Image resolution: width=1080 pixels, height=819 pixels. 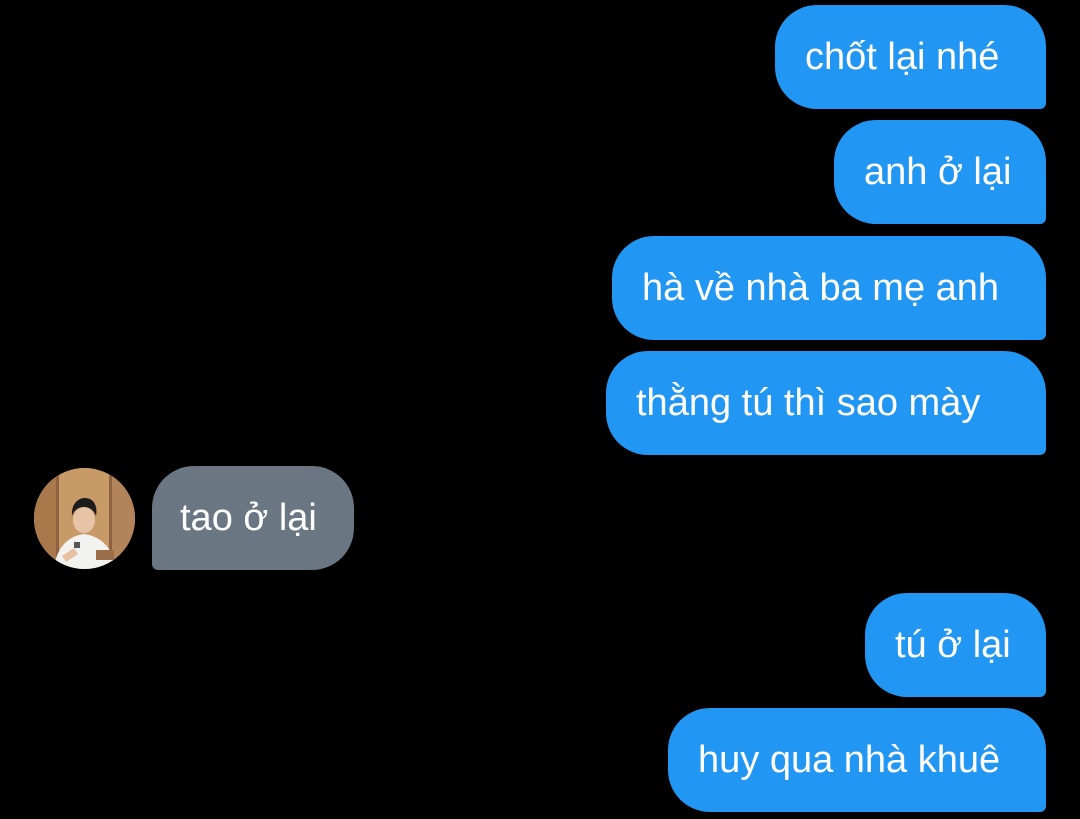 I want to click on outgoing-message-bubble: thằng tú thì sao mày, so click(x=826, y=403).